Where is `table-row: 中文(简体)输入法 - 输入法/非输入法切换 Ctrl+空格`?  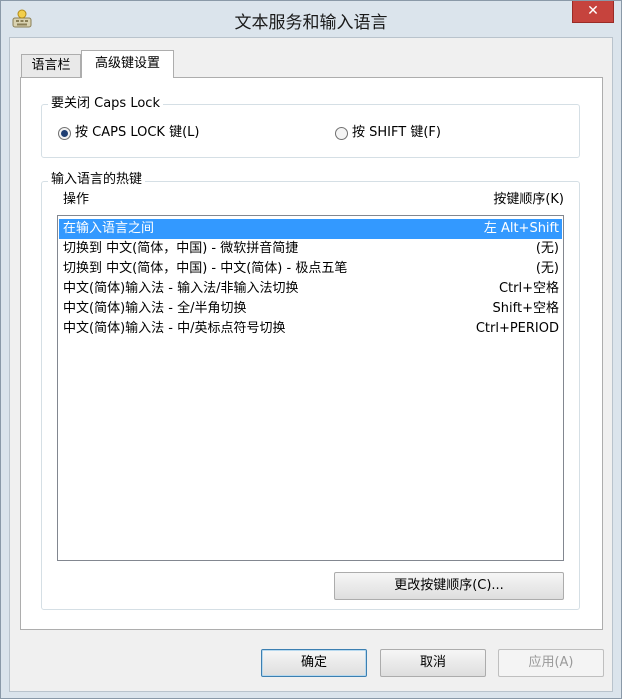
table-row: 中文(简体)输入法 - 输入法/非输入法切换 Ctrl+空格 is located at coordinates (310, 289).